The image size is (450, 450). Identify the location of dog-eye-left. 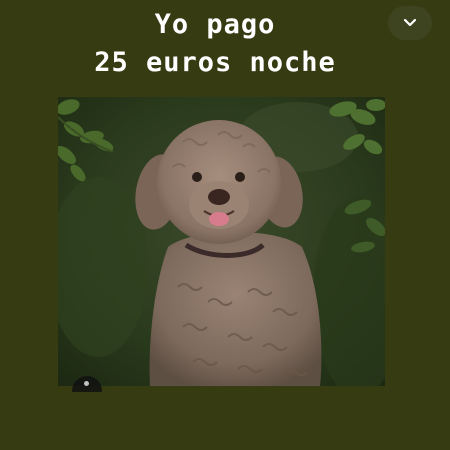
(197, 177).